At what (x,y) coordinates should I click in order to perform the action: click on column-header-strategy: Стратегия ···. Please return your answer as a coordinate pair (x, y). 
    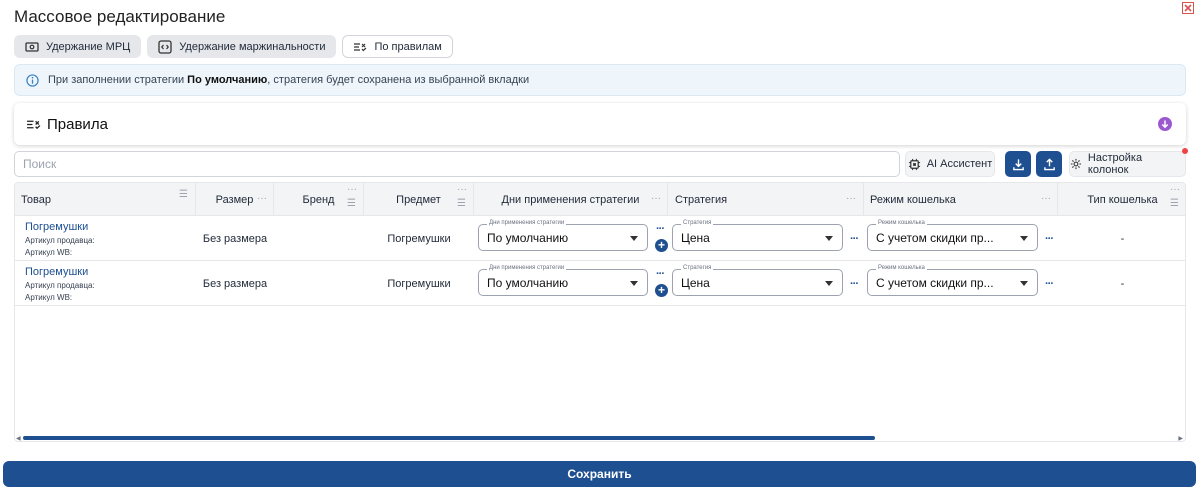
    Looking at the image, I should click on (766, 199).